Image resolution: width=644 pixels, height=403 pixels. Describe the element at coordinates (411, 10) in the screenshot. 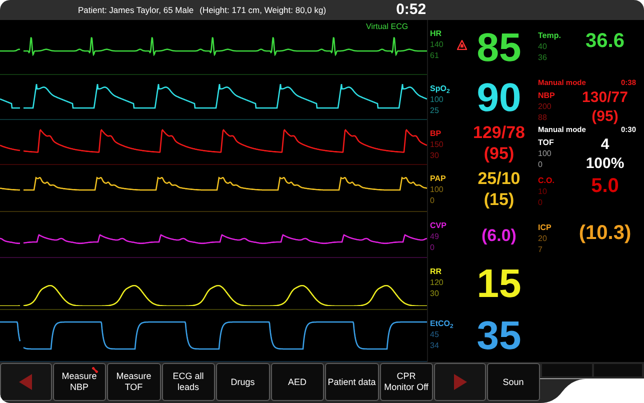

I see `elapsed-timer: 0:52` at that location.